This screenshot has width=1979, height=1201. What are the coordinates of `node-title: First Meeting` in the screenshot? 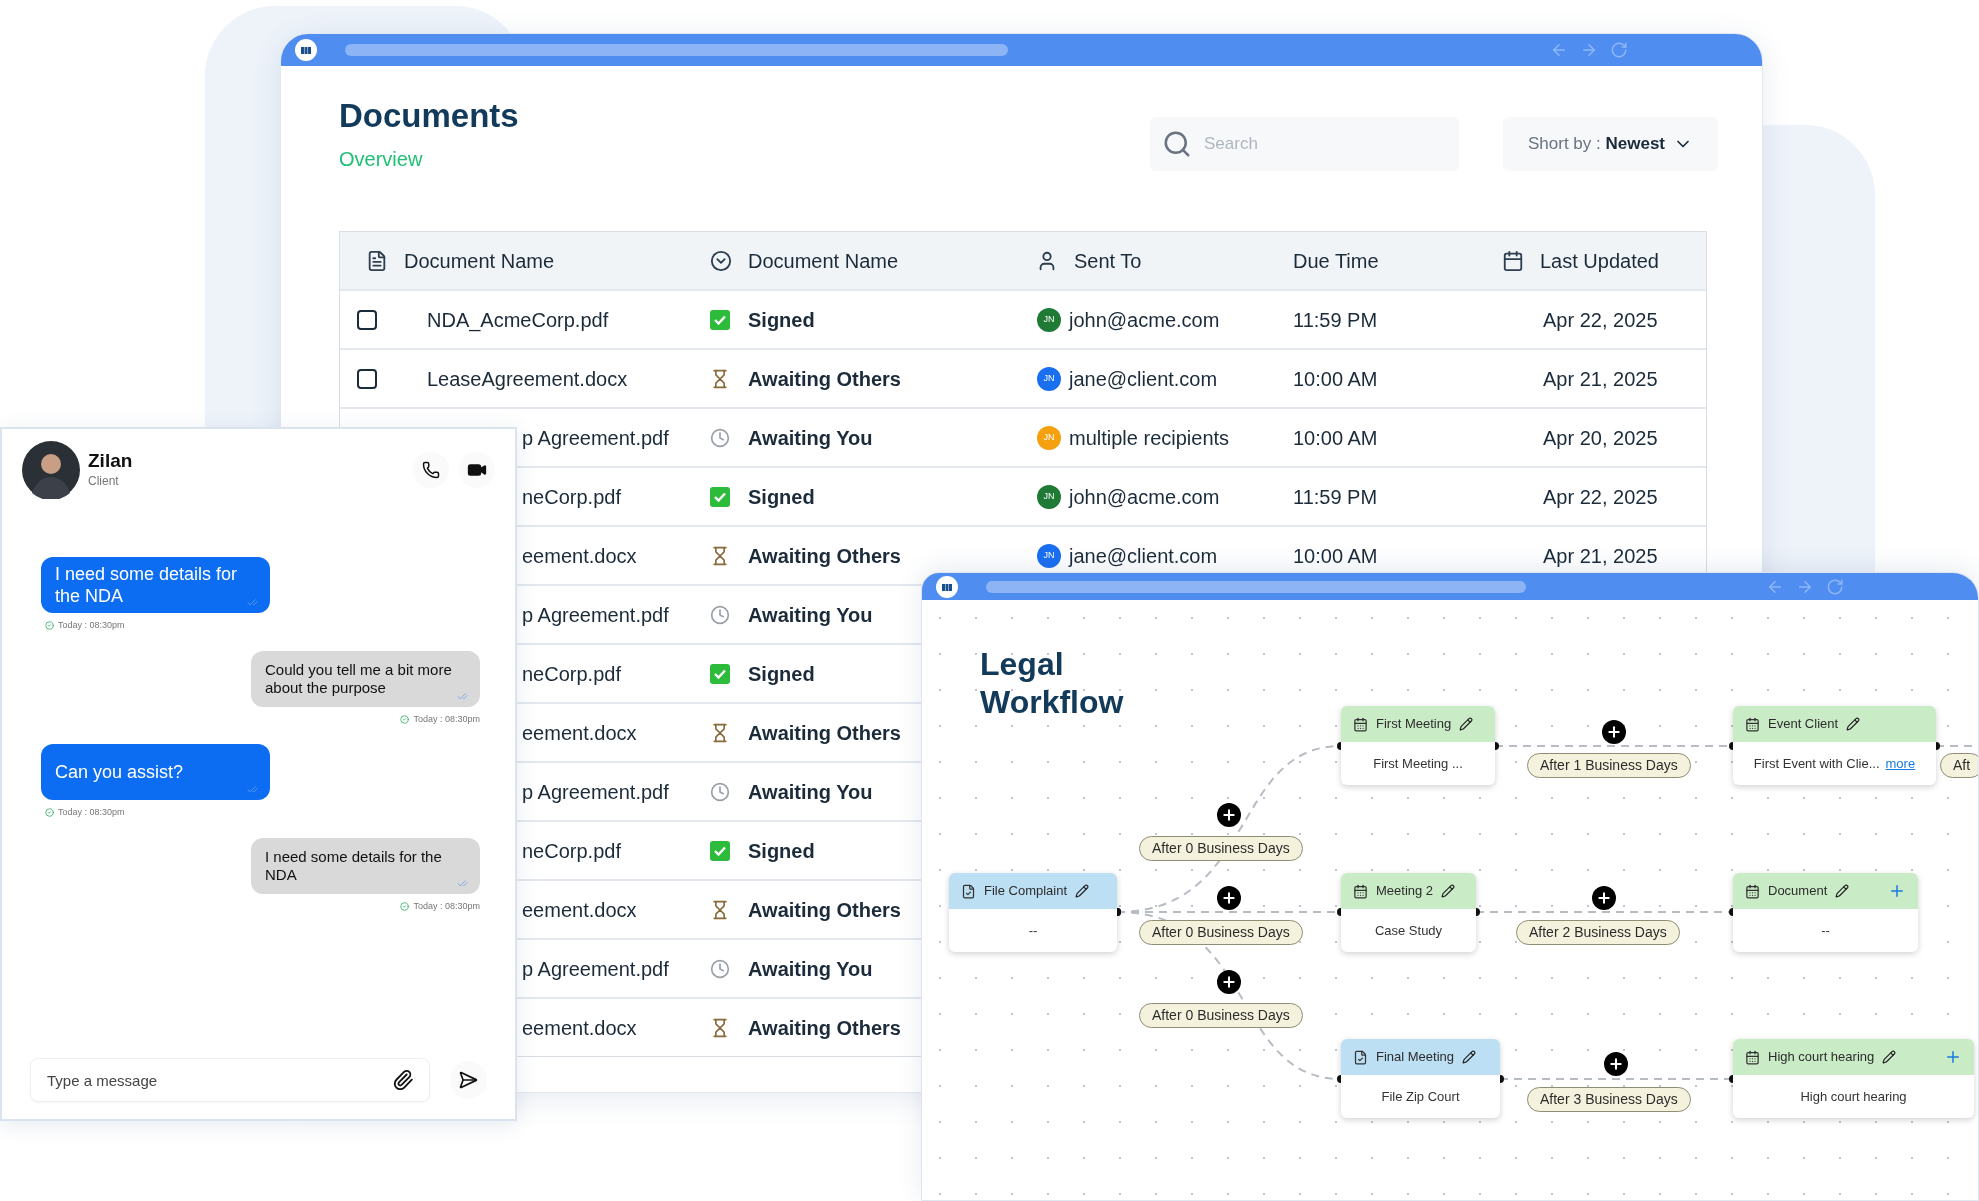 It's located at (1414, 724).